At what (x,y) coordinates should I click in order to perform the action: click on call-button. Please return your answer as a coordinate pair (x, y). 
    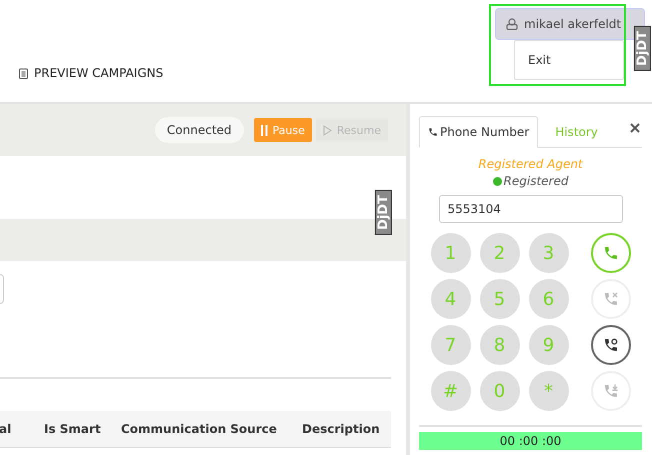
    Looking at the image, I should click on (610, 253).